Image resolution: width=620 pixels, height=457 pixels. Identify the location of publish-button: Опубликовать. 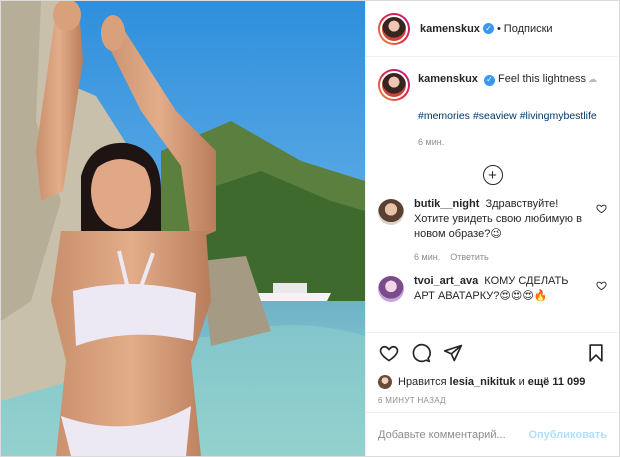
(567, 435).